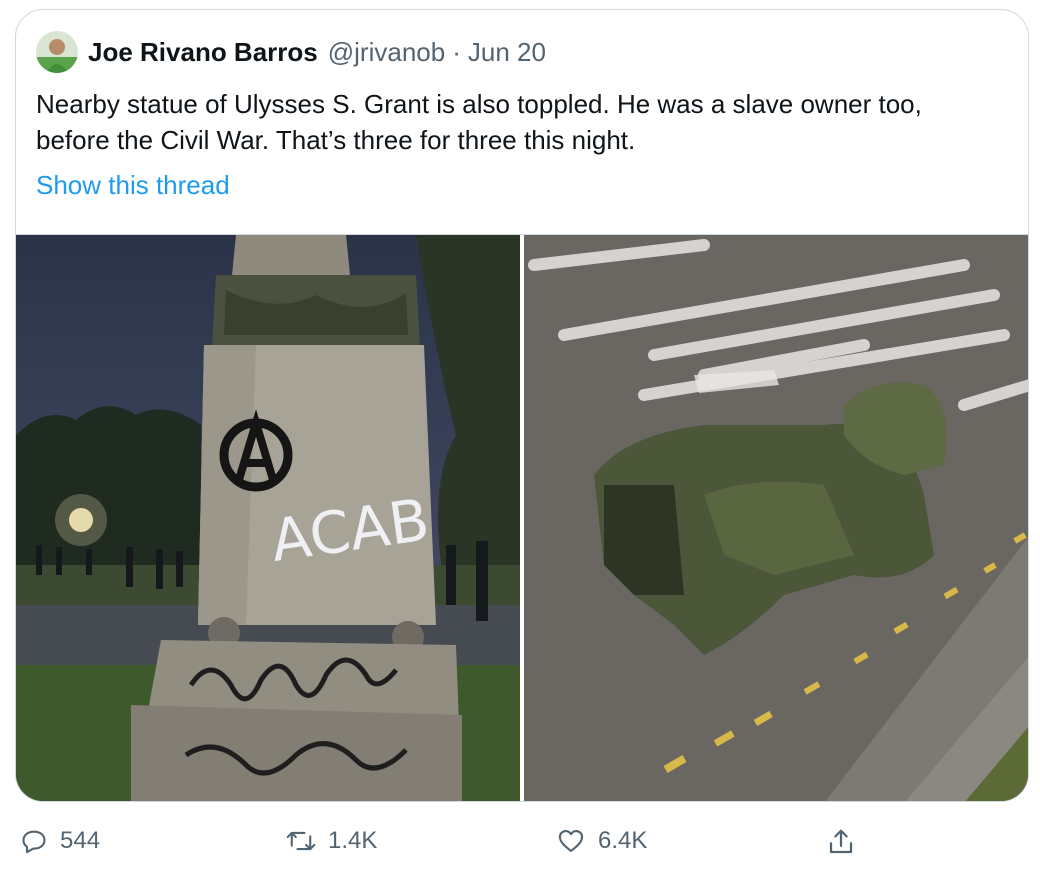 This screenshot has width=1040, height=886. What do you see at coordinates (623, 840) in the screenshot?
I see `like-count: 6.4K` at bounding box center [623, 840].